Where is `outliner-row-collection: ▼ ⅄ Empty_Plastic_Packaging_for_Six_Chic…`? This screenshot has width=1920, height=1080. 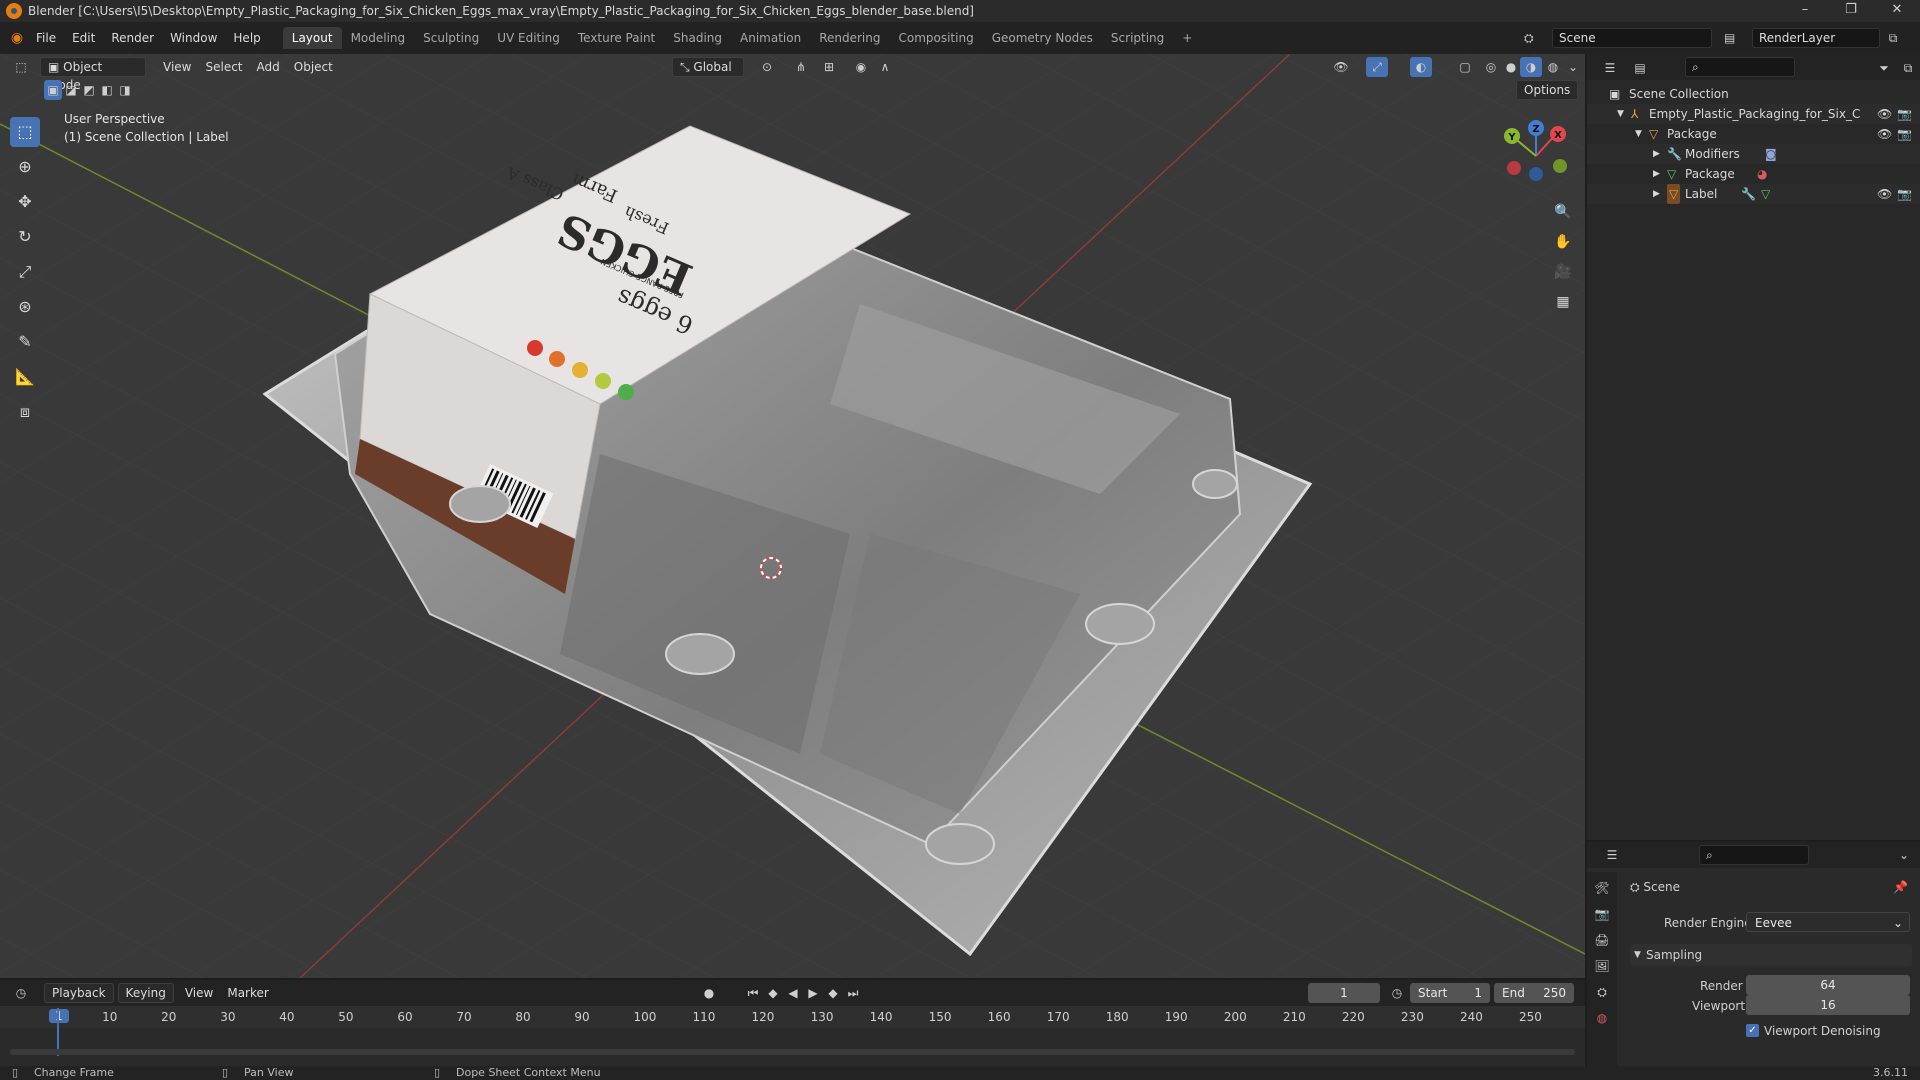
outliner-row-collection: ▼ ⅄ Empty_Plastic_Packaging_for_Six_Chic… is located at coordinates (1753, 114).